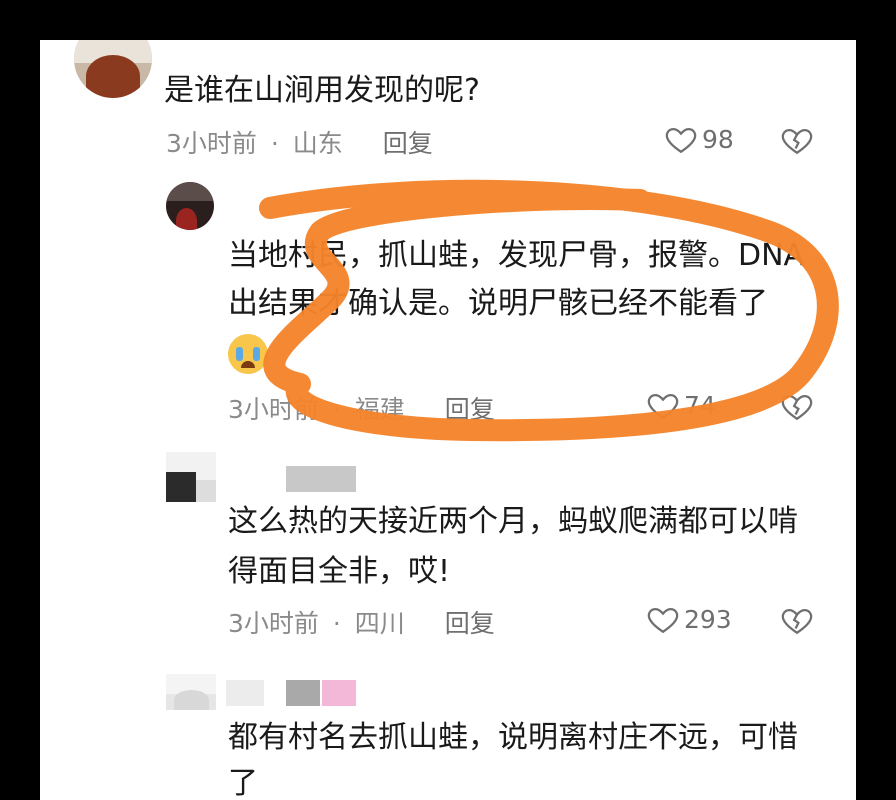 This screenshot has width=896, height=800. I want to click on comment-meta: 3小时前 · 四川 回复, so click(361, 622).